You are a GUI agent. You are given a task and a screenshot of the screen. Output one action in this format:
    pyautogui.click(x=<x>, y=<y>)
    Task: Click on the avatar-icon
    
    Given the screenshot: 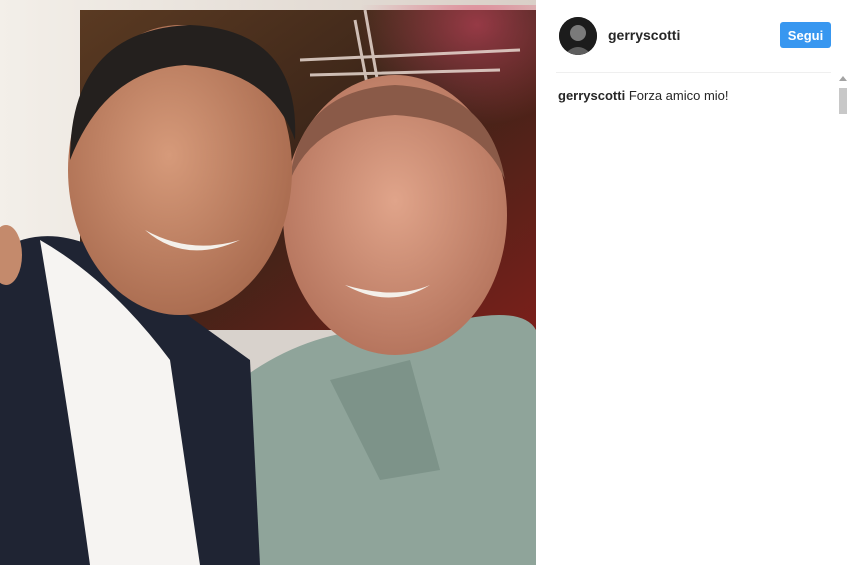 What is the action you would take?
    pyautogui.click(x=578, y=36)
    